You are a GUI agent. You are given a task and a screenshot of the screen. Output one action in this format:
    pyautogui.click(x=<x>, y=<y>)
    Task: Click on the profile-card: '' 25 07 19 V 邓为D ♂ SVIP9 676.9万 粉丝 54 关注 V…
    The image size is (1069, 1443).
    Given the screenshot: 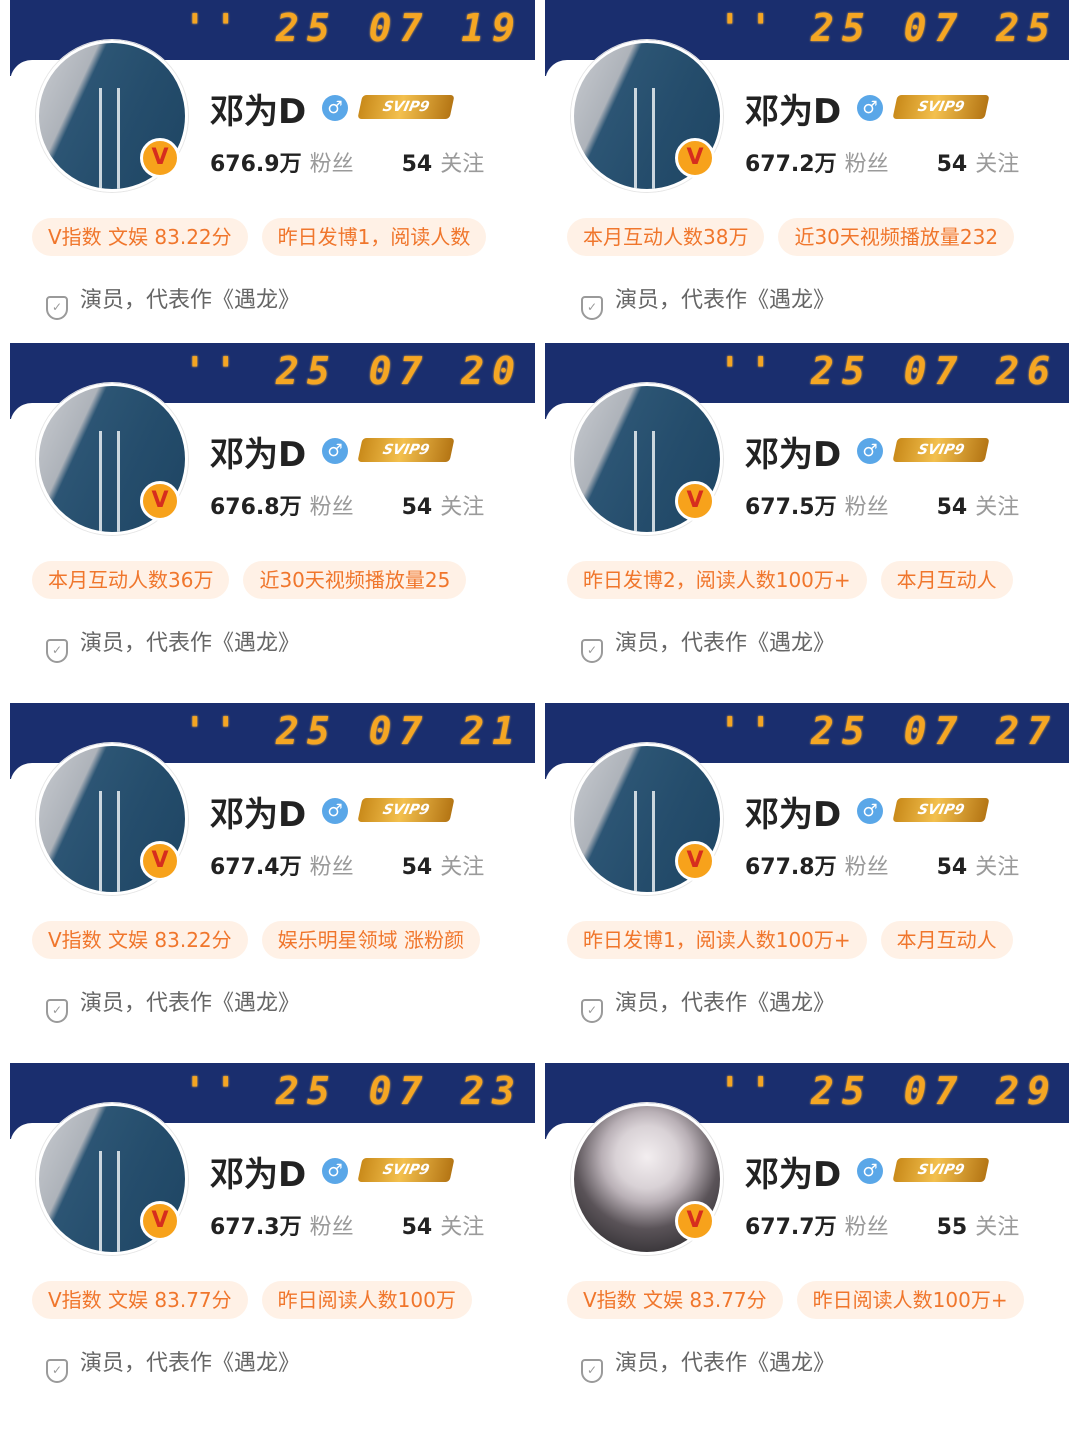 What is the action you would take?
    pyautogui.click(x=272, y=170)
    